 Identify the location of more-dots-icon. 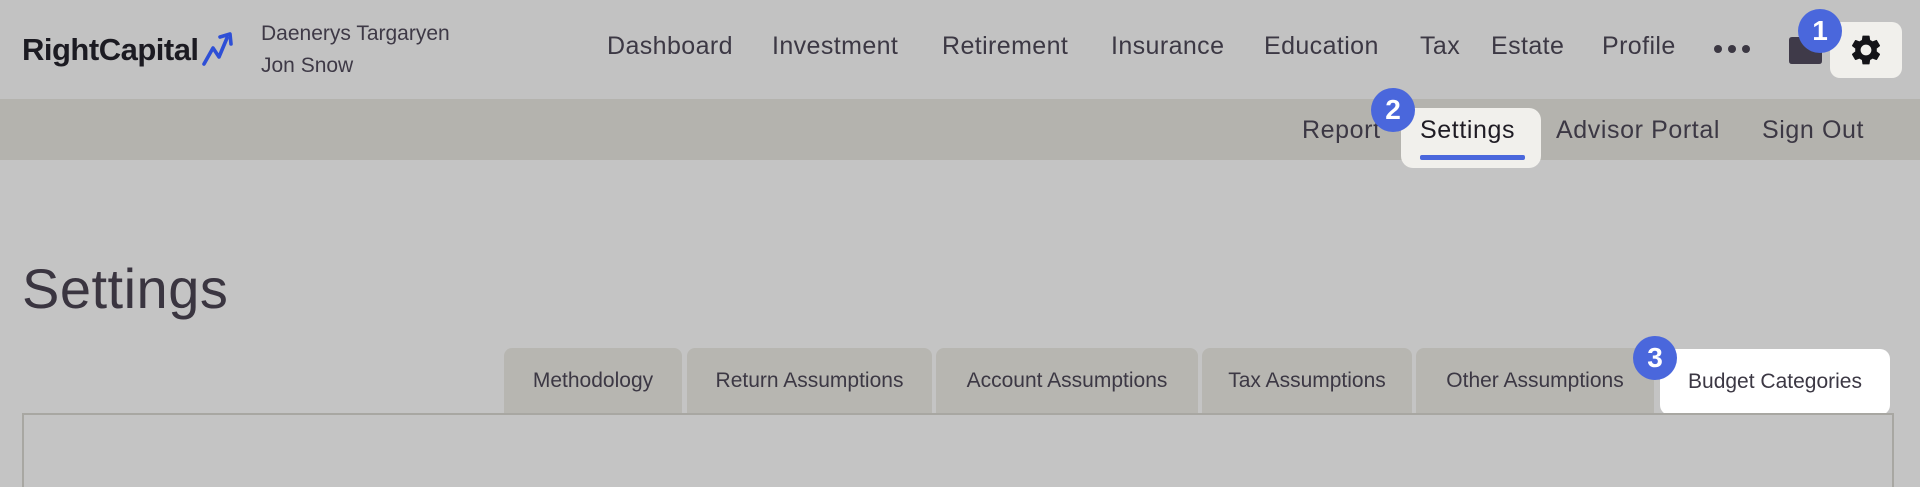
(1732, 49).